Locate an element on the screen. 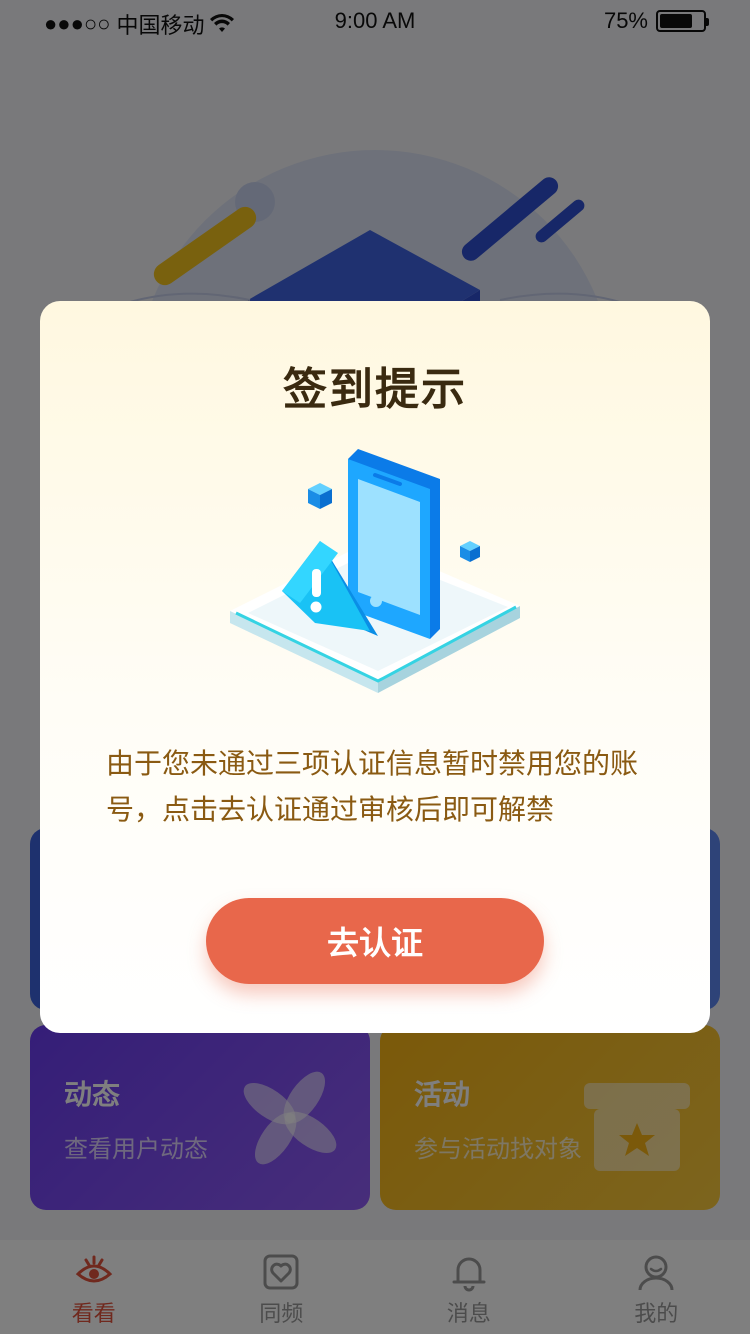 This screenshot has width=750, height=1334. modal-title: 签到提示 is located at coordinates (375, 389).